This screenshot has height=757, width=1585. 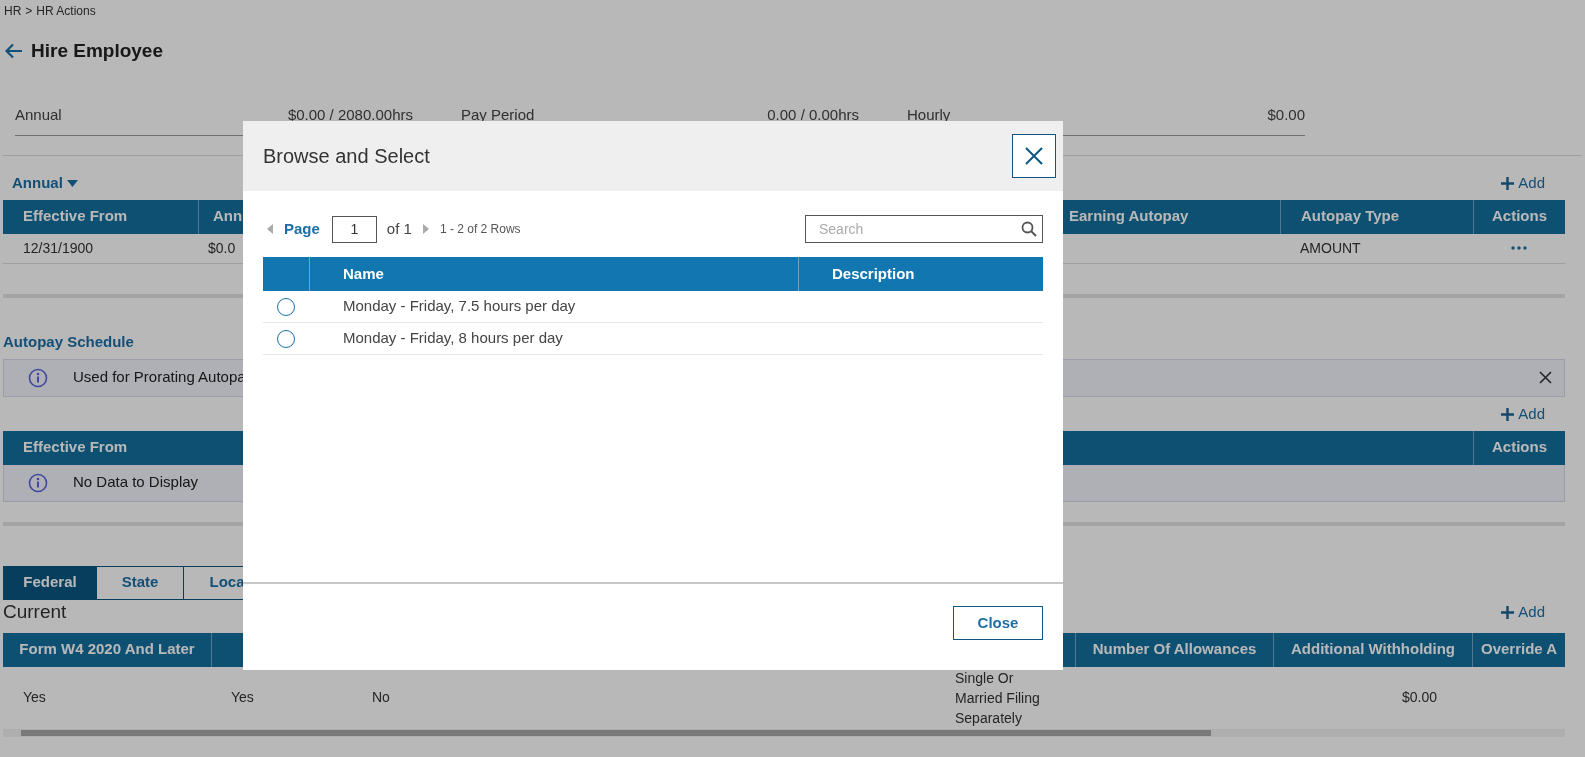 I want to click on row-name: Monday - Friday, 7.5 hours per day, so click(x=459, y=306).